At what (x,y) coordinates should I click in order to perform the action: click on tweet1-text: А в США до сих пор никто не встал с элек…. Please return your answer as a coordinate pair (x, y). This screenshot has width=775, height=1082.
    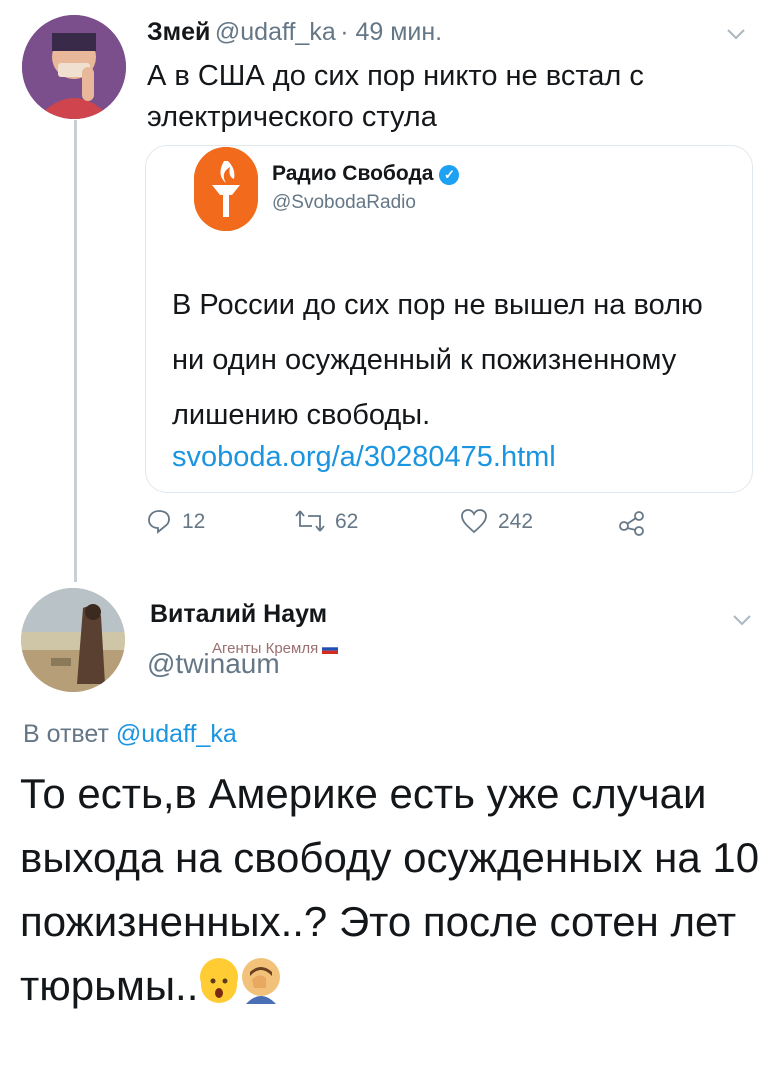
    Looking at the image, I should click on (395, 96).